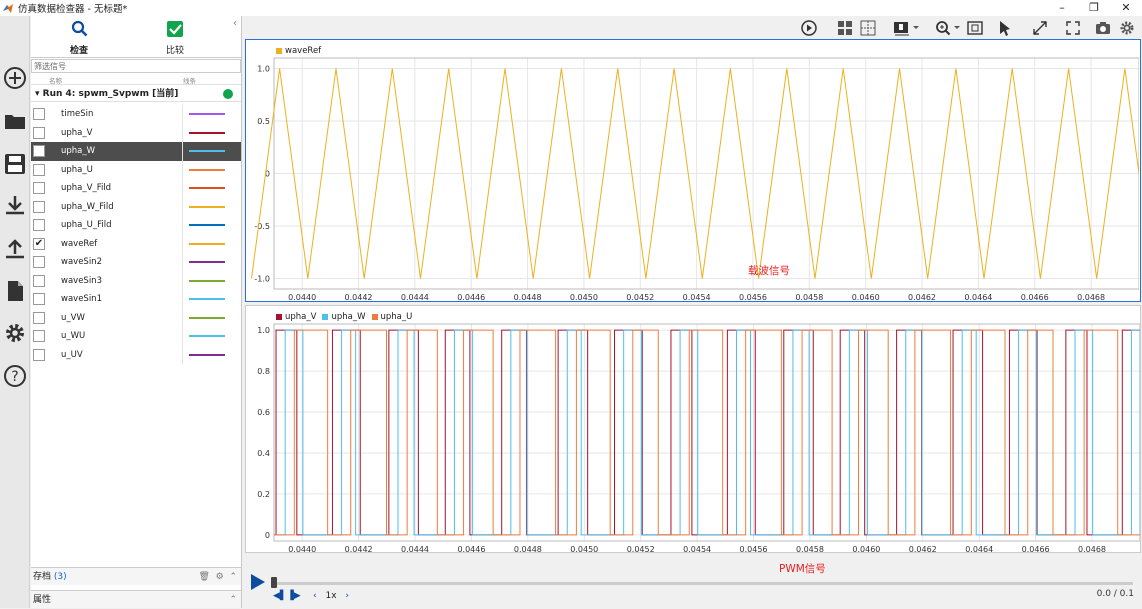 The height and width of the screenshot is (609, 1142). What do you see at coordinates (220, 577) in the screenshot?
I see `archive-settings-icon: ⚙` at bounding box center [220, 577].